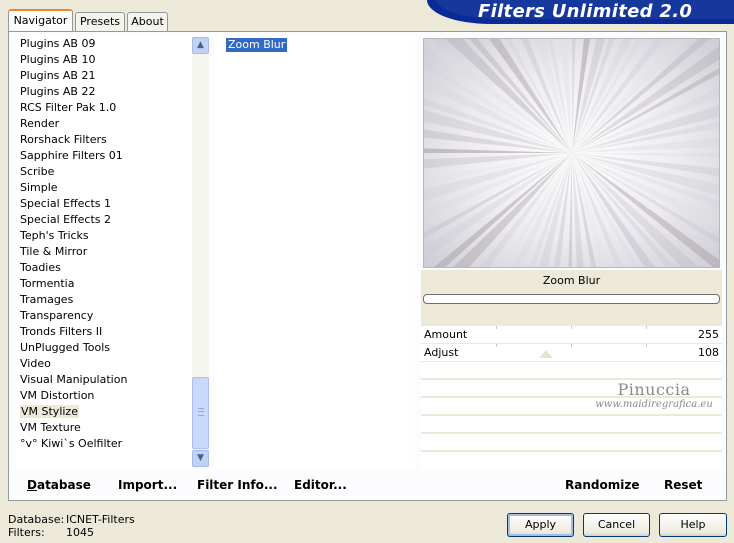  I want to click on tab-presets: Presets, so click(100, 21).